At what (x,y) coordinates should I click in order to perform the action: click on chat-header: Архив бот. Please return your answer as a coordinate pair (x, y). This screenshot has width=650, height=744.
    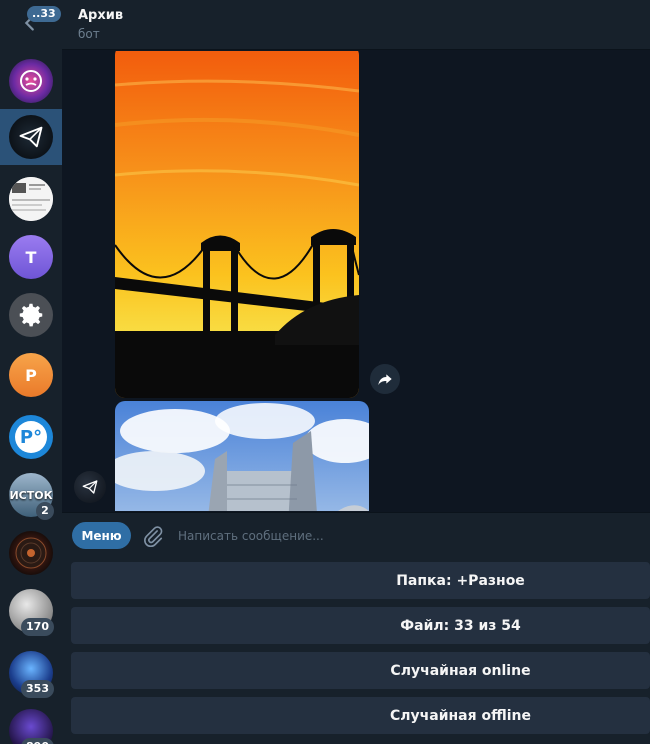
    Looking at the image, I should click on (356, 25).